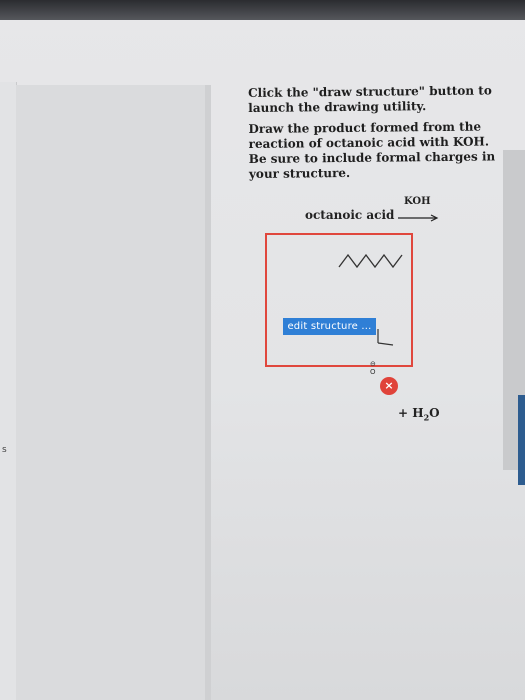  Describe the element at coordinates (389, 386) in the screenshot. I see `close-icon: ×` at that location.